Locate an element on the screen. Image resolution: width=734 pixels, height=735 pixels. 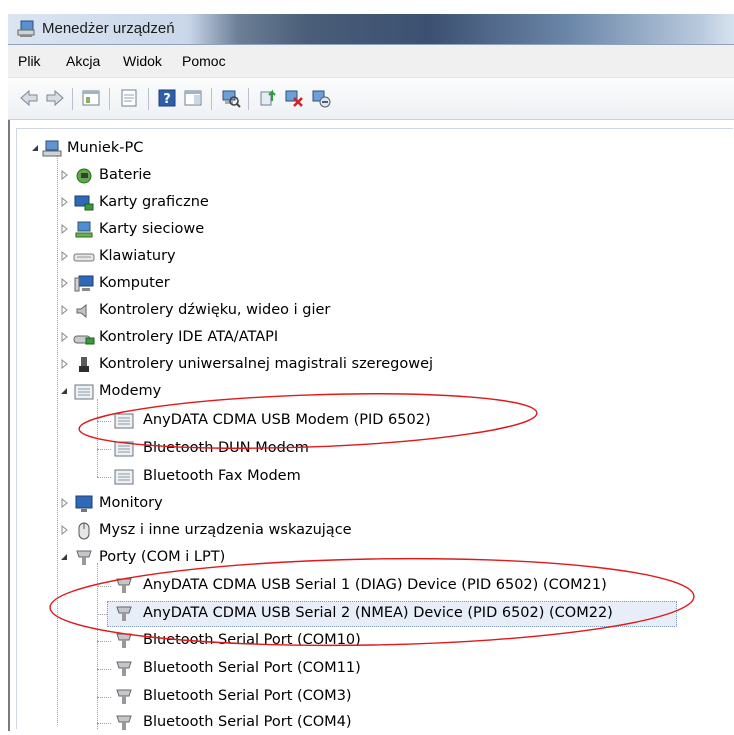
annotation-ellipse-serial-ports is located at coordinates (372, 602).